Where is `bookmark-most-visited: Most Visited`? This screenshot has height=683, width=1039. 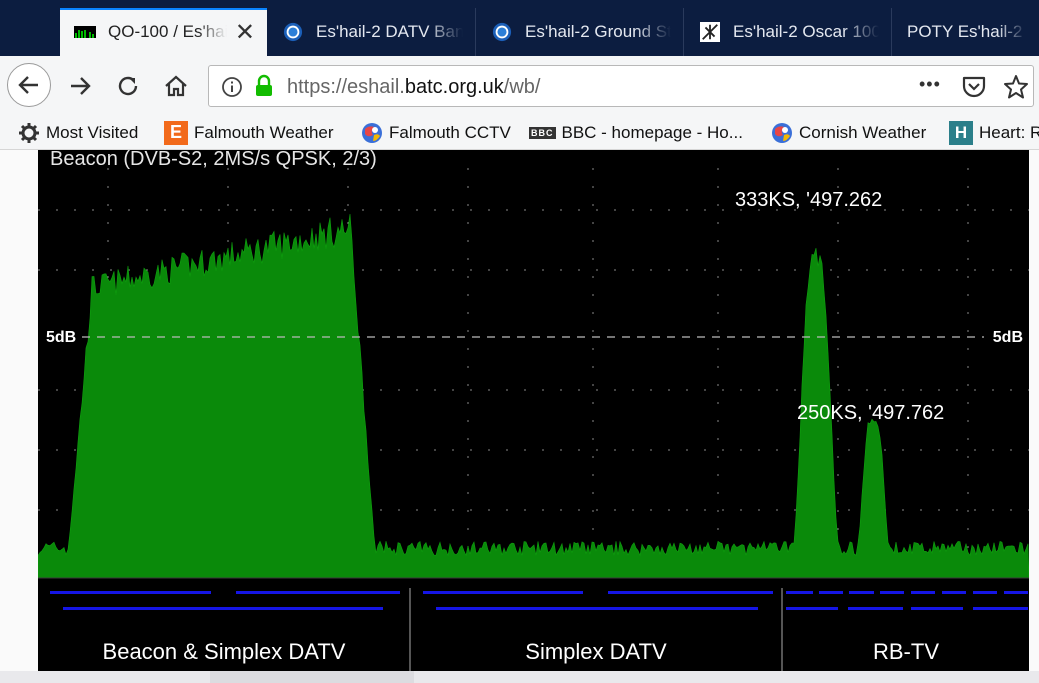
bookmark-most-visited: Most Visited is located at coordinates (78, 132).